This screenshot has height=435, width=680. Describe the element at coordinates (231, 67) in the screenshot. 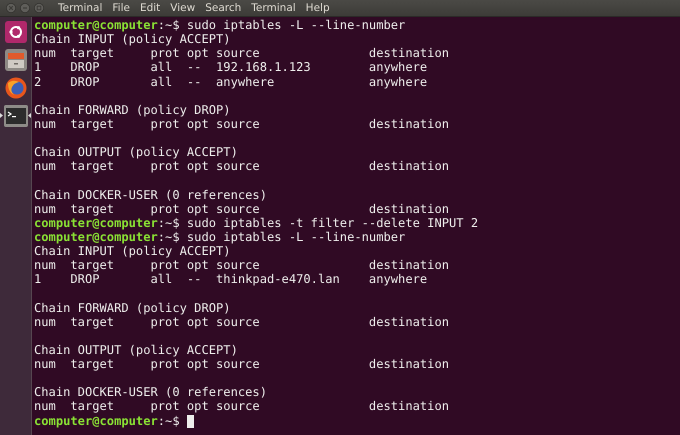

I see `output-line: 1 DROP all -- 192.168.1.123 anywhere` at that location.